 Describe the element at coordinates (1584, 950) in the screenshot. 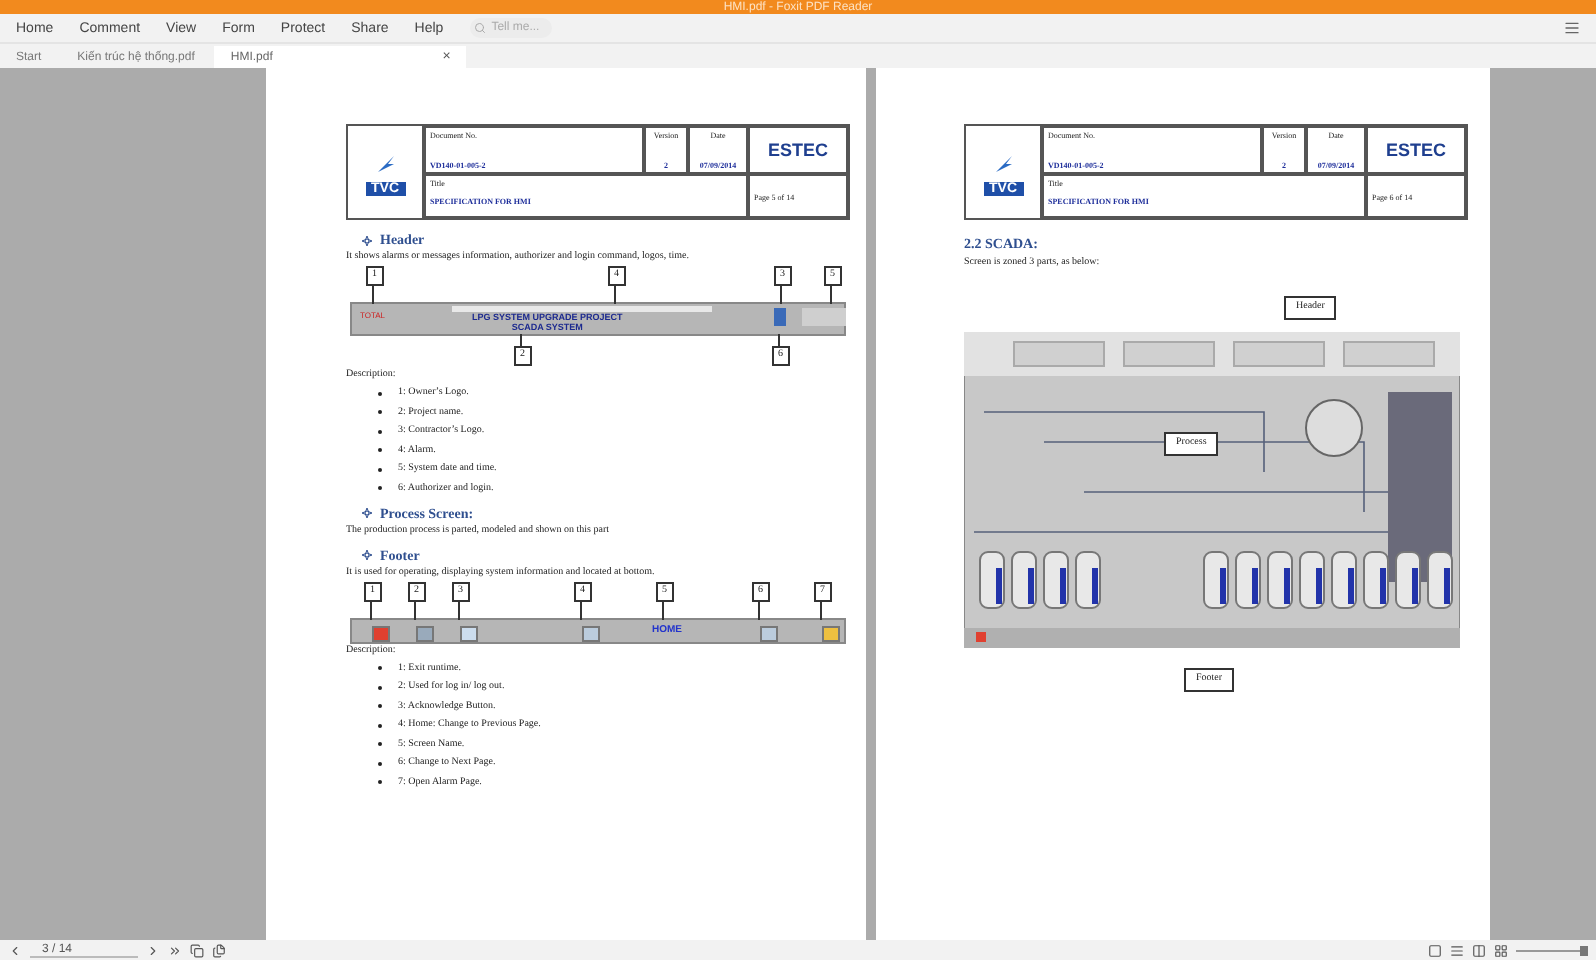

I see `slider-thumb` at that location.